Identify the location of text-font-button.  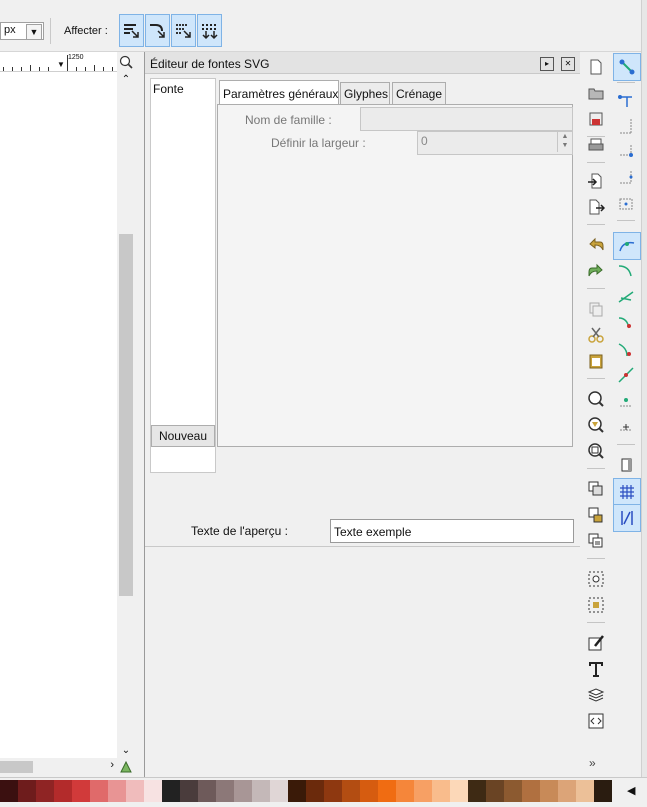
(596, 669).